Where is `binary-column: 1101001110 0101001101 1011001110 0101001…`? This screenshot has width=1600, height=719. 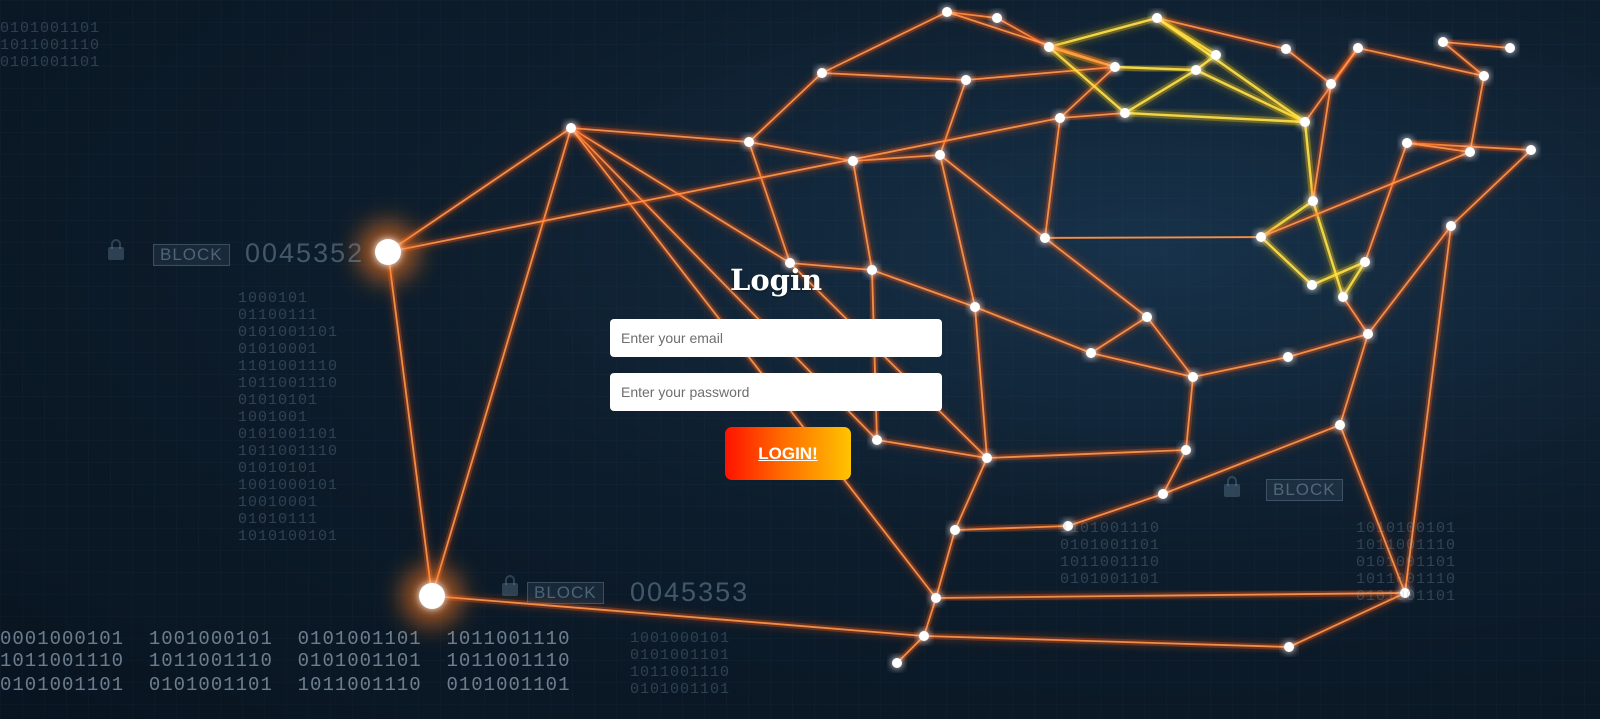
binary-column: 1101001110 0101001101 1011001110 0101001… is located at coordinates (1110, 554).